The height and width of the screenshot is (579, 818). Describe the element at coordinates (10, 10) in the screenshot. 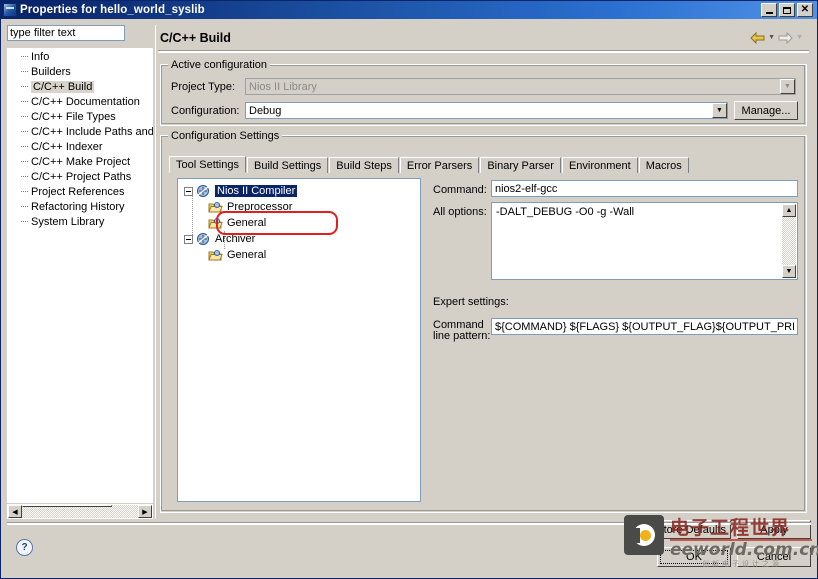

I see `properties-window-icon` at that location.